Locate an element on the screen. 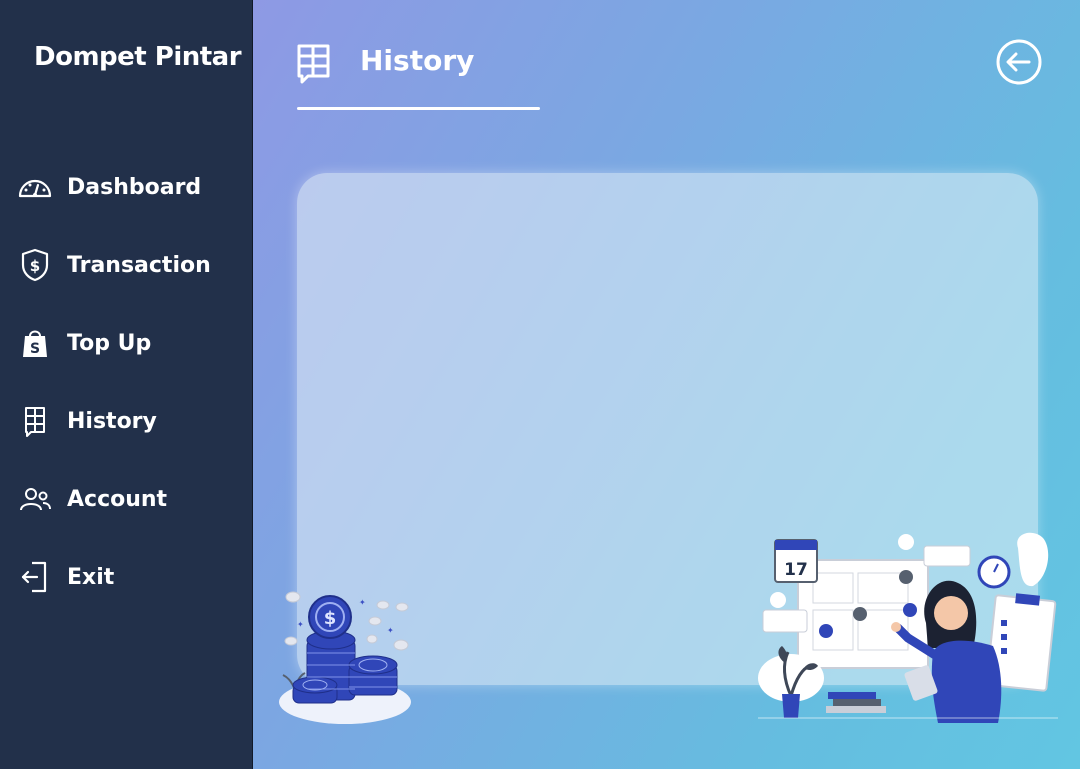 This screenshot has width=1080, height=769. sidebar-item-label: Exit is located at coordinates (91, 577).